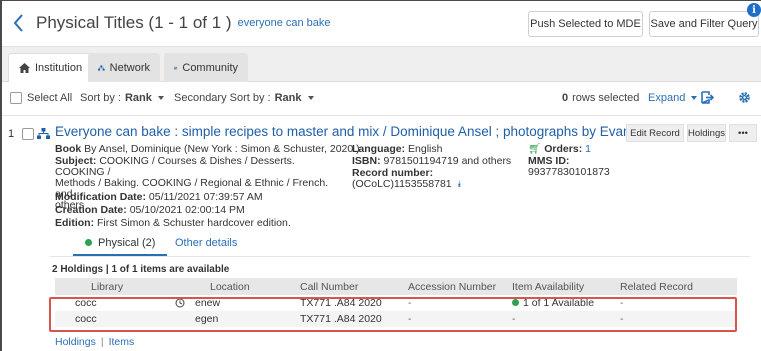  I want to click on more-actions-button: •••, so click(743, 133).